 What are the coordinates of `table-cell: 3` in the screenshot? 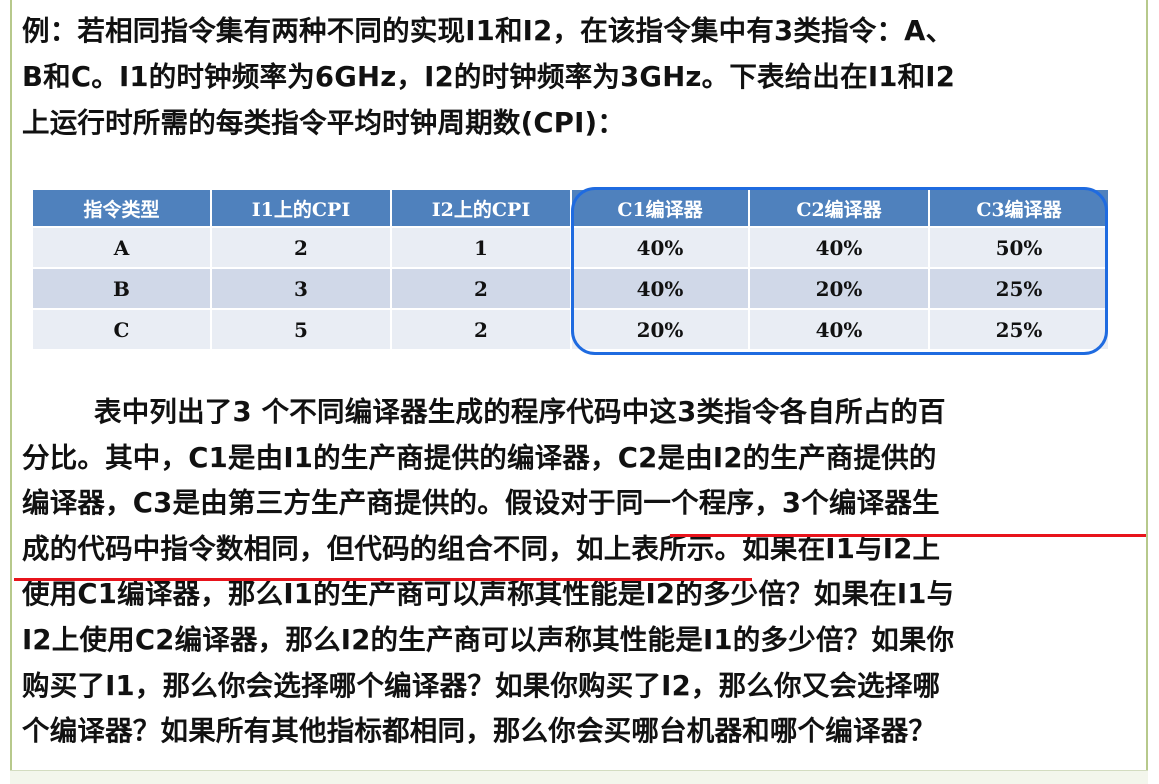 It's located at (301, 288).